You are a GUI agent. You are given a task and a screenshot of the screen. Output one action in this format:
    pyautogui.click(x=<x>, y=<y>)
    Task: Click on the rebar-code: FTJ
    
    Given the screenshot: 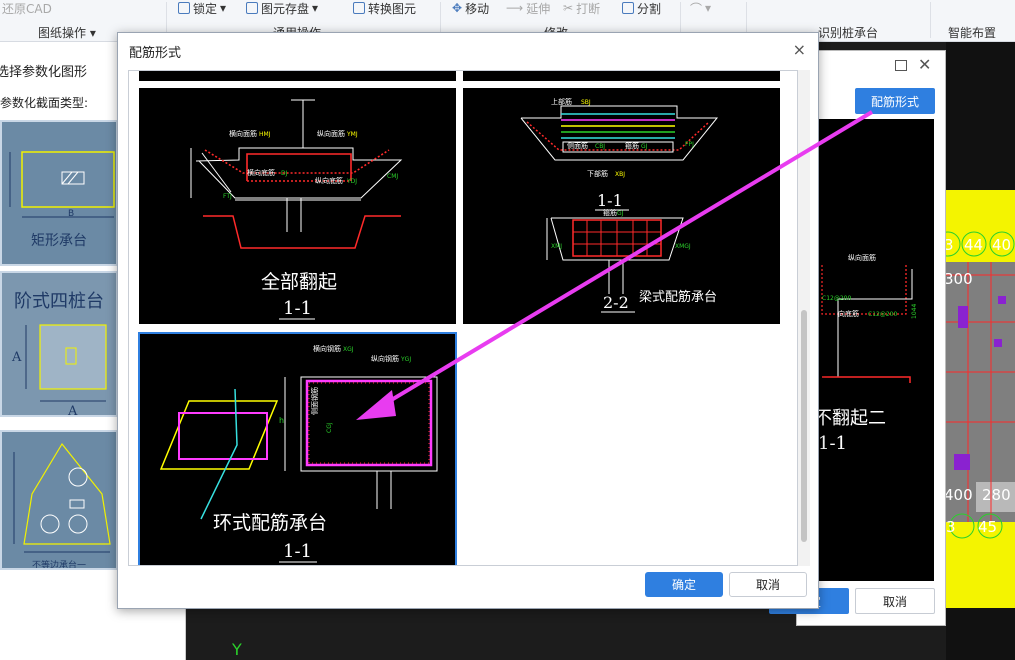 What is the action you would take?
    pyautogui.click(x=227, y=196)
    